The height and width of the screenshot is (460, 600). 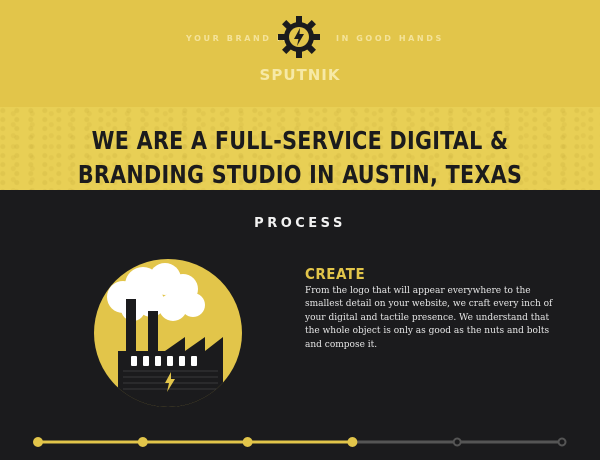 I want to click on process-title: PROCESS, so click(x=300, y=223).